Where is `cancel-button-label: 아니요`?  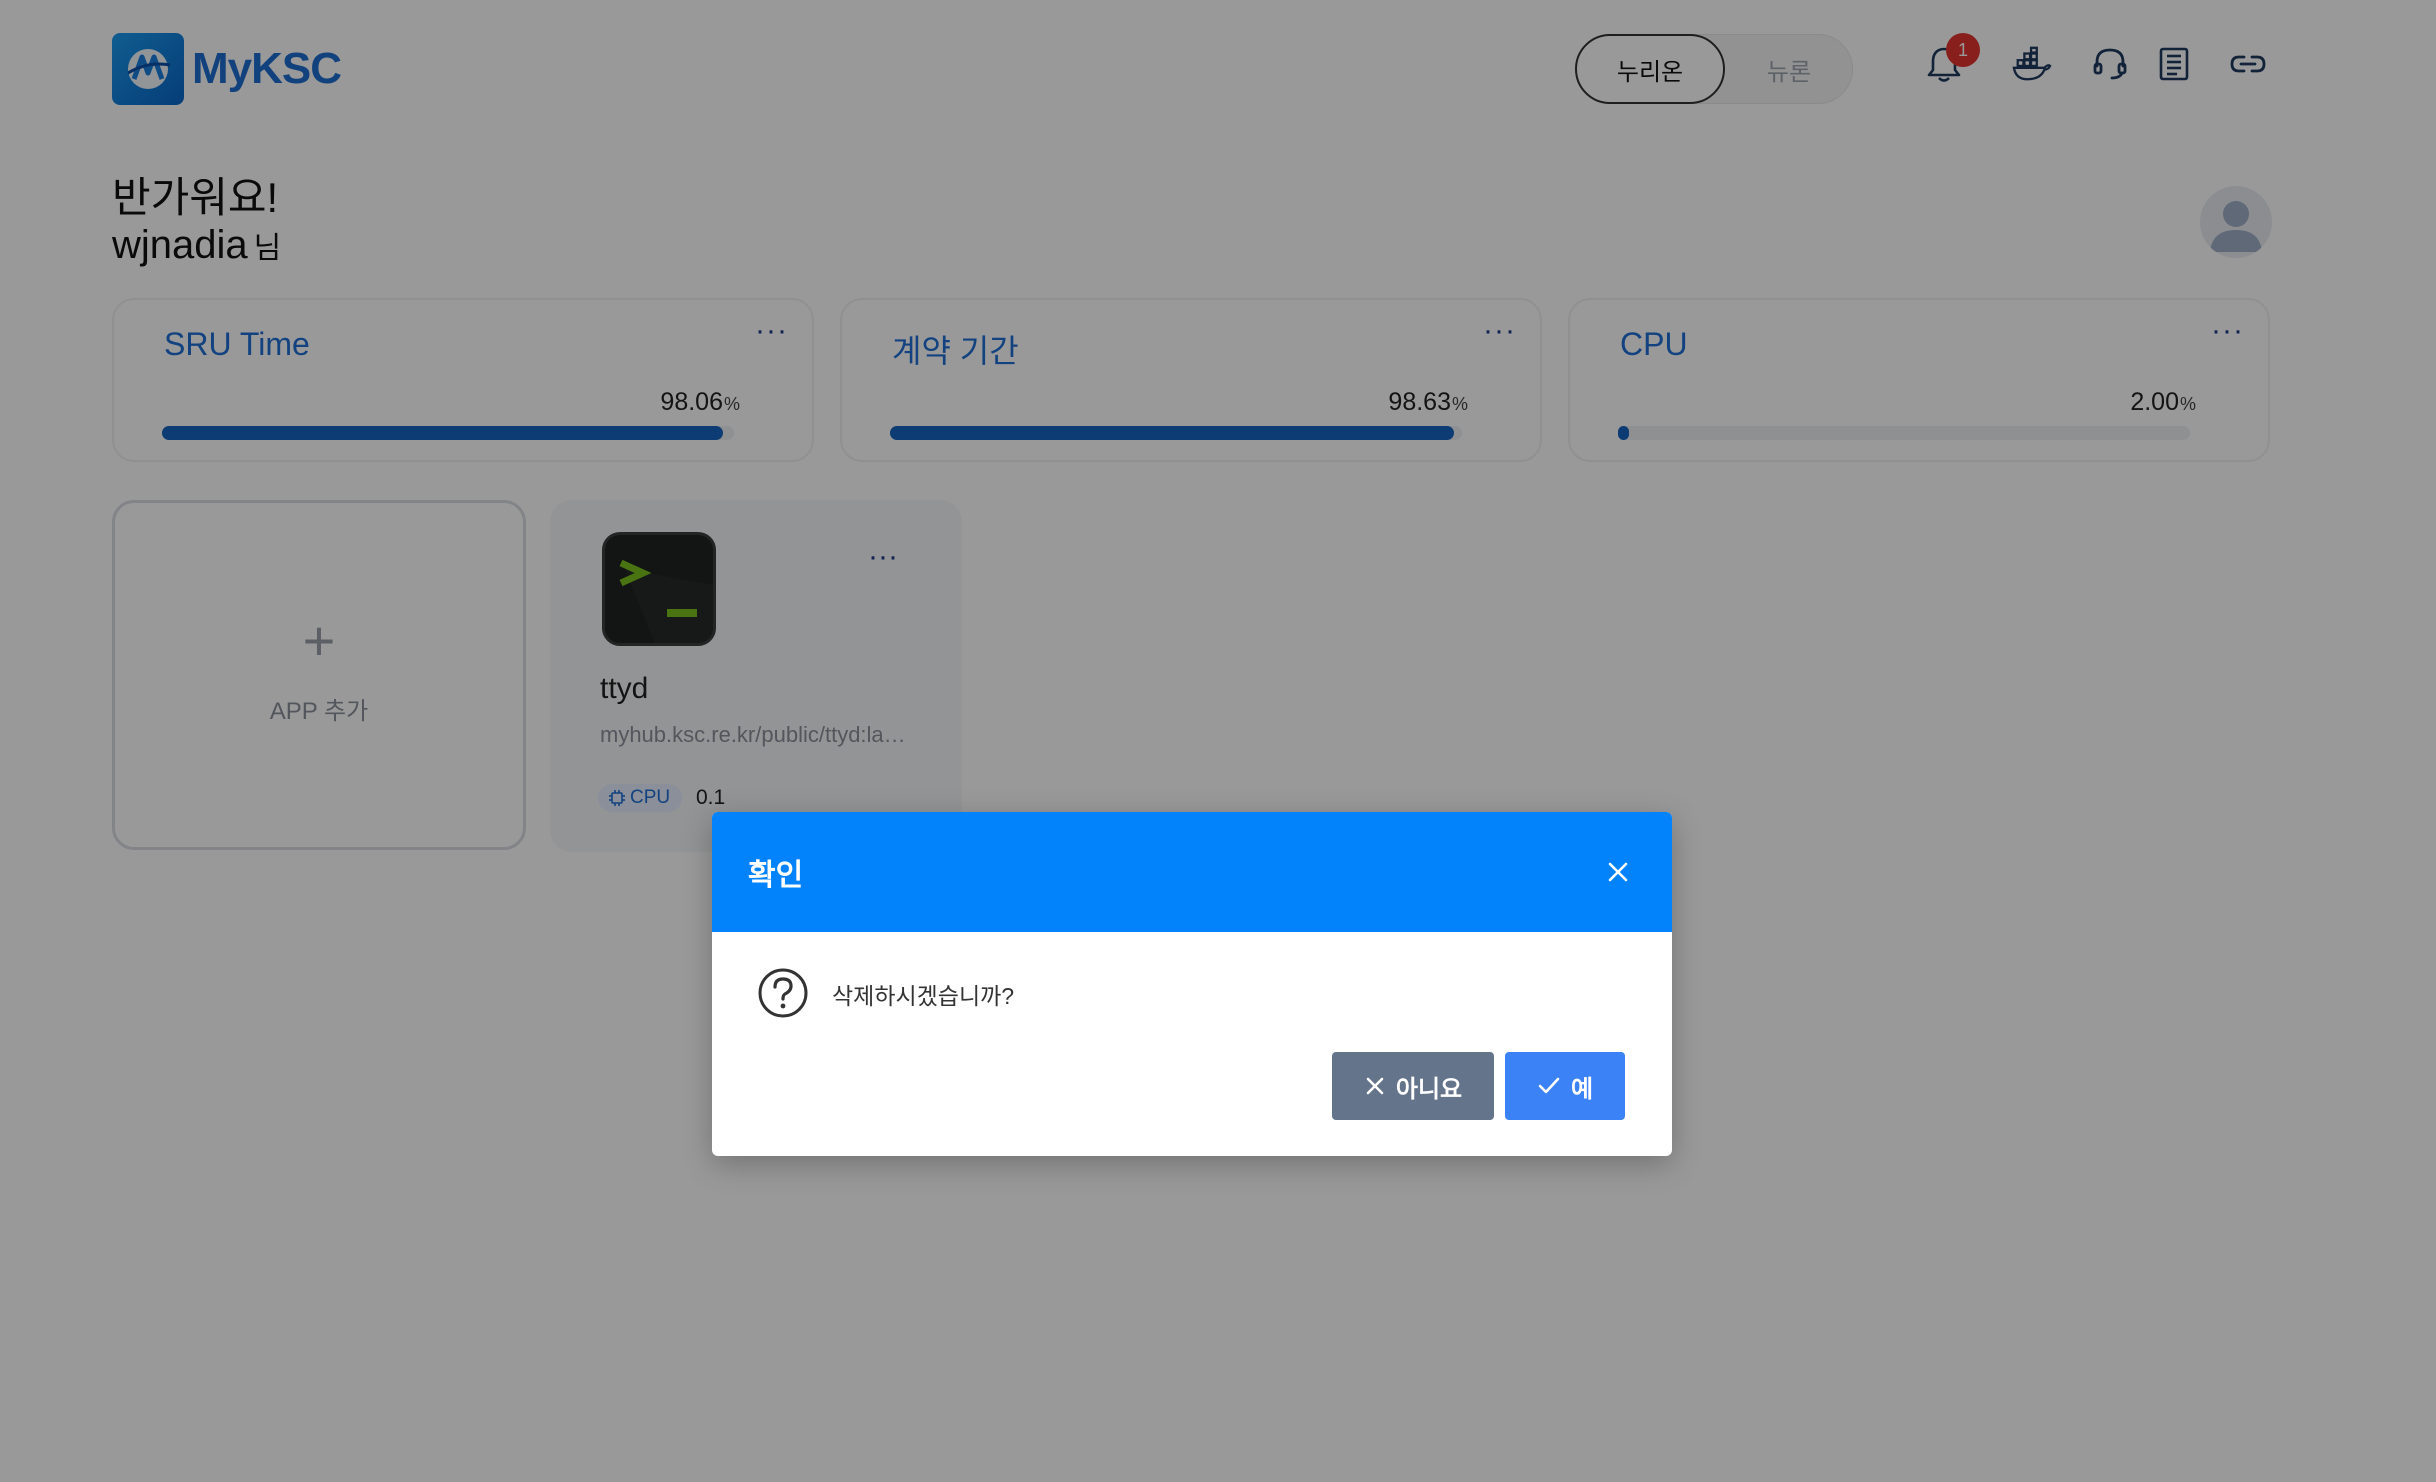
cancel-button-label: 아니요 is located at coordinates (1429, 1089).